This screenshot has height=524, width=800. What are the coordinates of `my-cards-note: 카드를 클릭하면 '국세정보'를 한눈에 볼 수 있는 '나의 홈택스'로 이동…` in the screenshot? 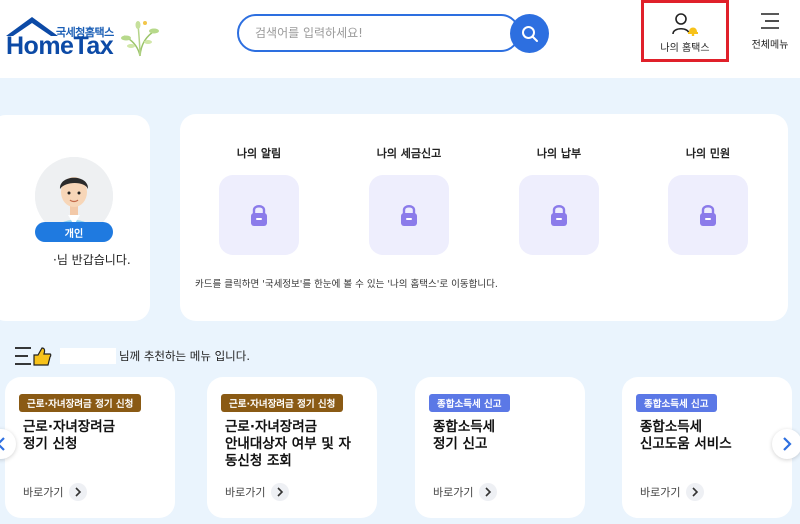 It's located at (346, 284).